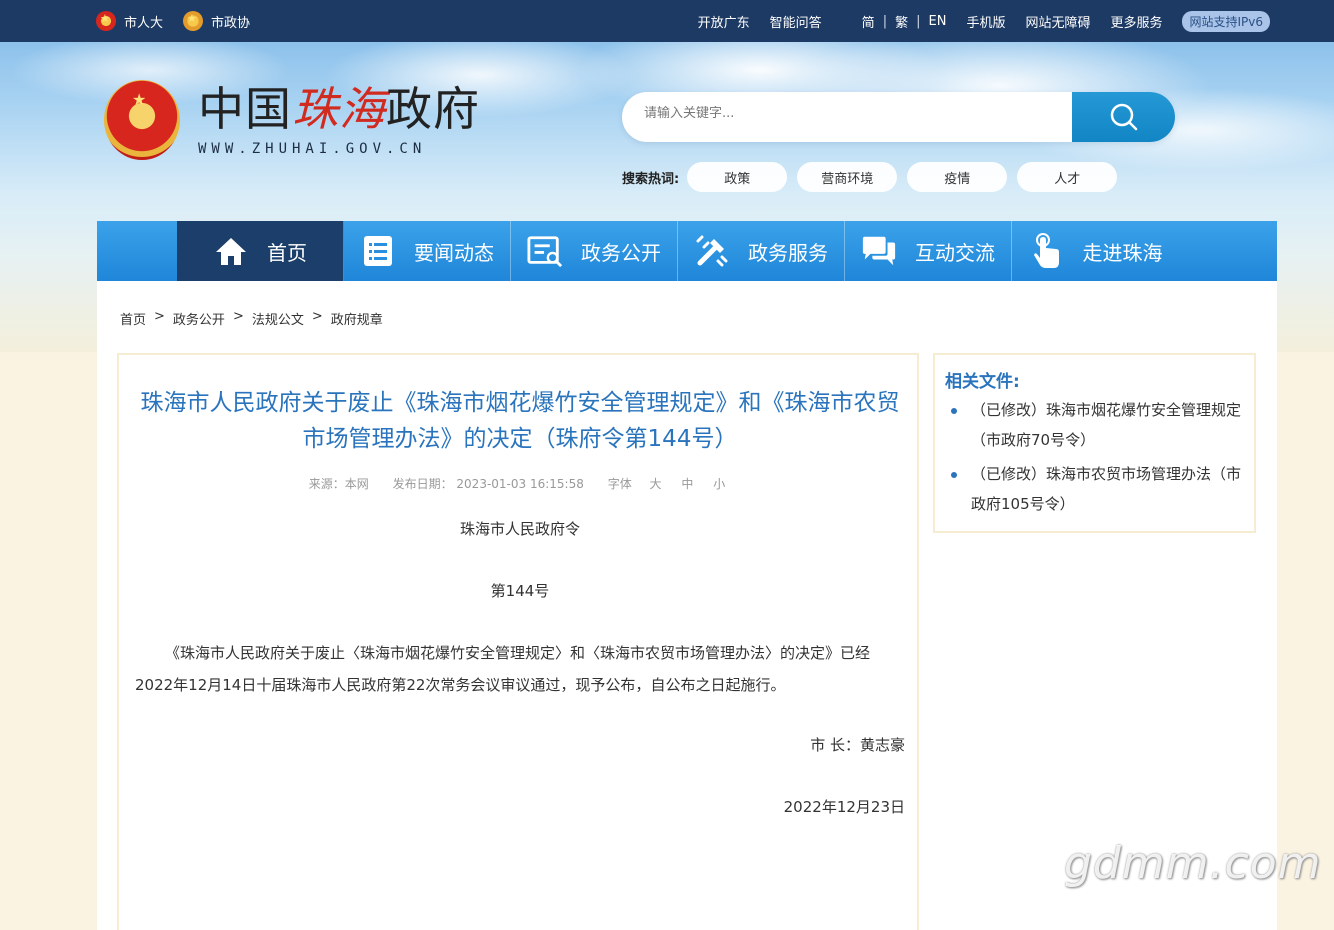  I want to click on font-size-large: 大, so click(656, 484).